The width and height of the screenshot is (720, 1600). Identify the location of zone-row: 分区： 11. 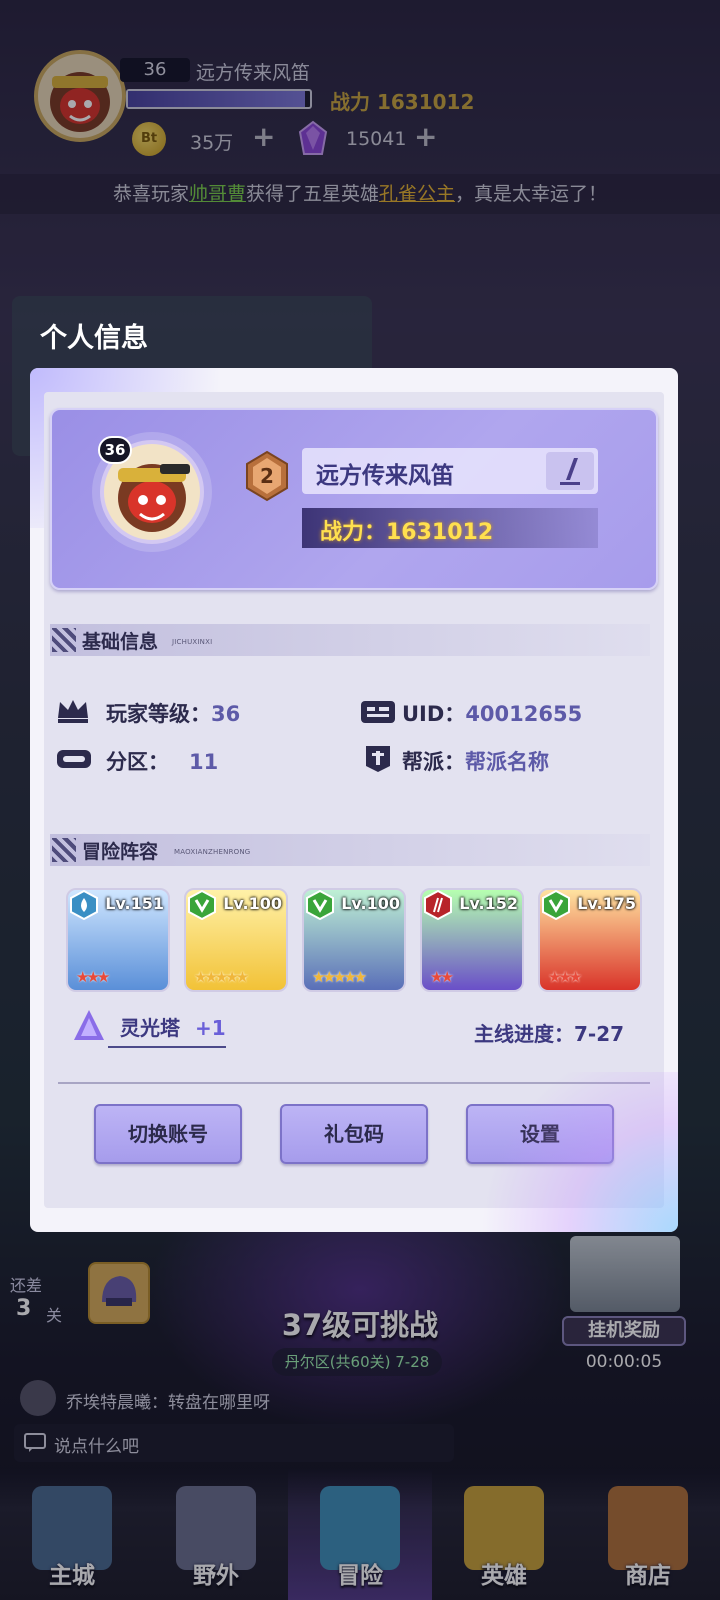
(162, 761).